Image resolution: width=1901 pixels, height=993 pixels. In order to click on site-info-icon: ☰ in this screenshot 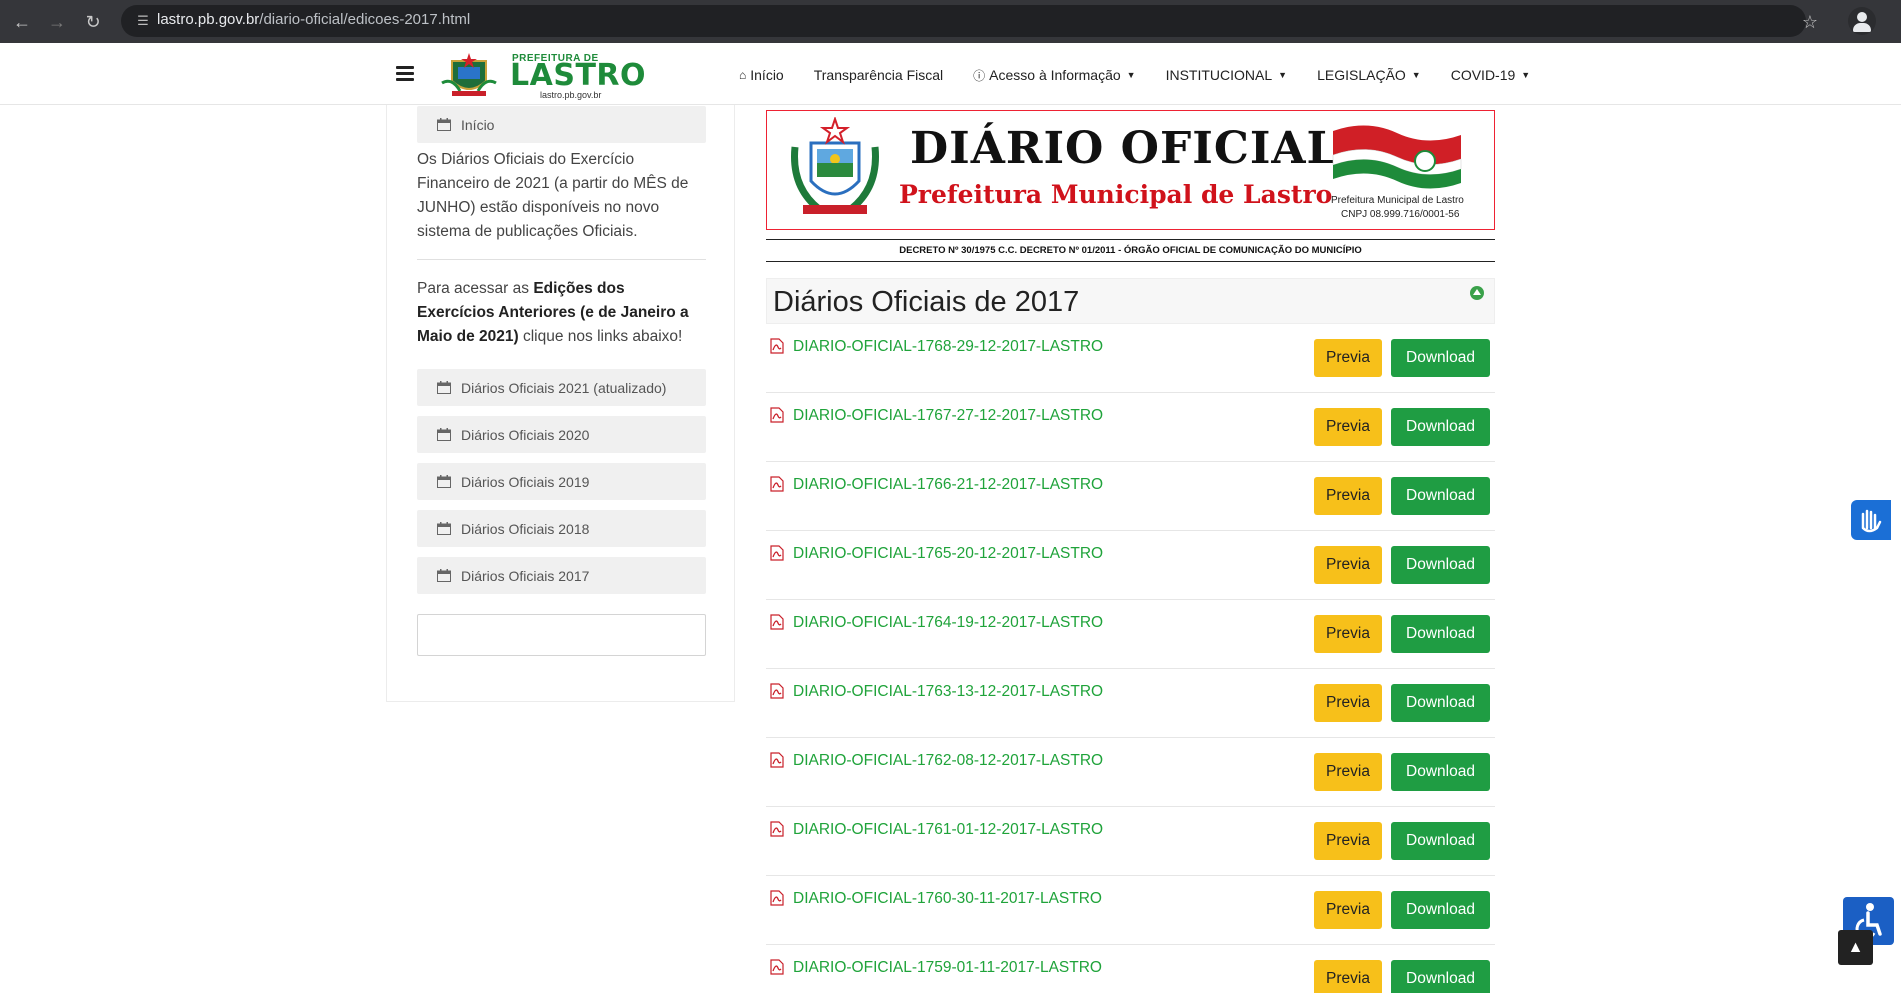, I will do `click(143, 21)`.